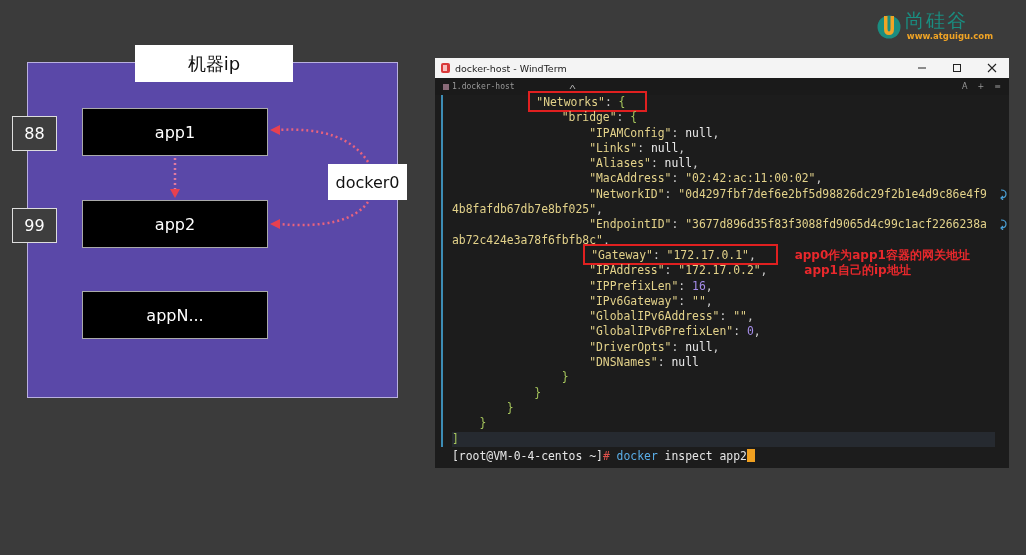  What do you see at coordinates (175, 178) in the screenshot?
I see `dotted-arrow` at bounding box center [175, 178].